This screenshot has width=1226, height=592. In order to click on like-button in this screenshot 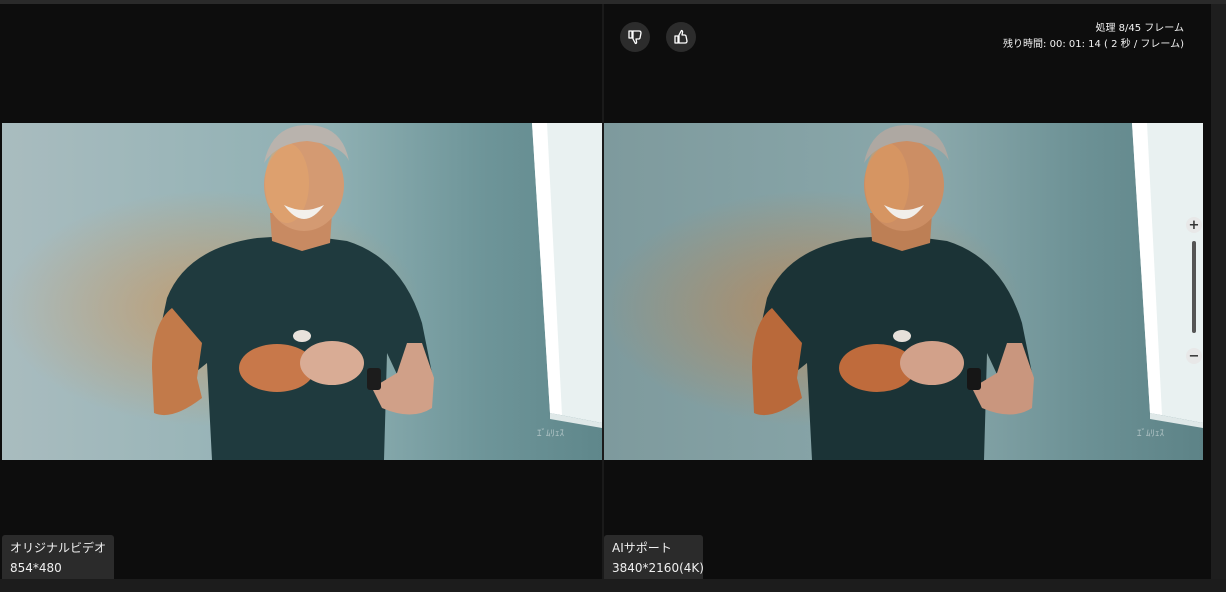, I will do `click(681, 37)`.